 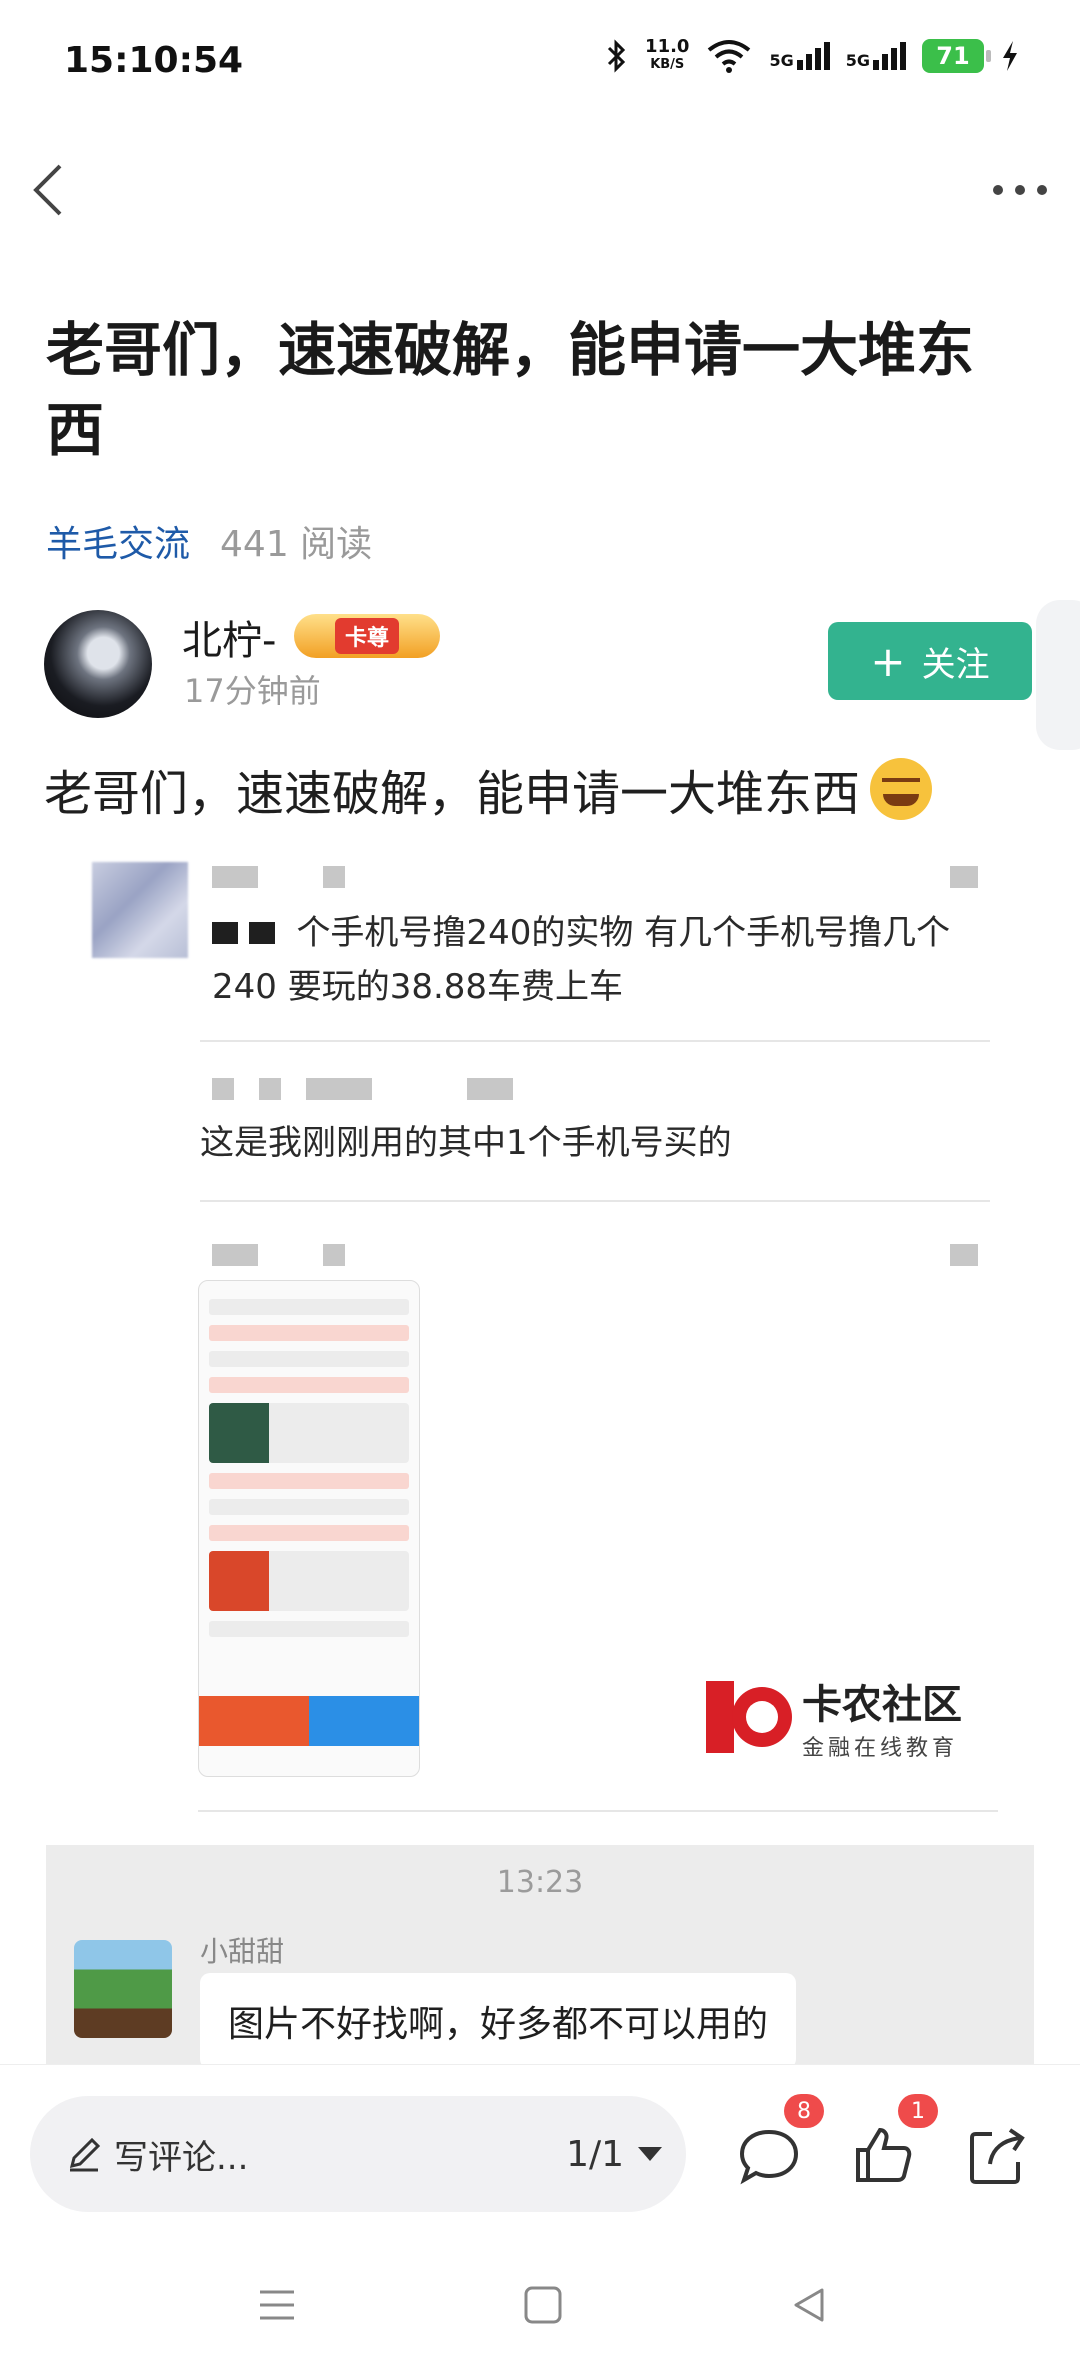 What do you see at coordinates (47, 190) in the screenshot?
I see `chevron-left-icon` at bounding box center [47, 190].